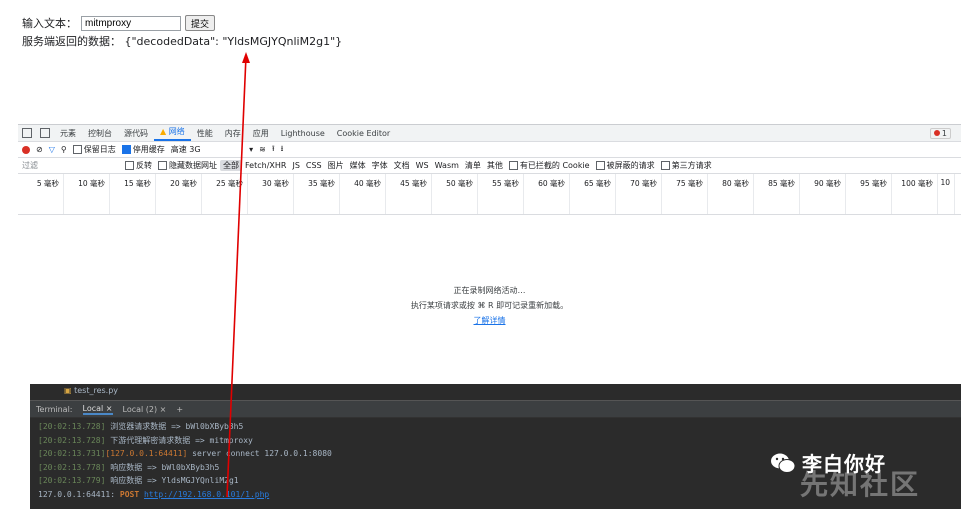 The height and width of the screenshot is (509, 961). Describe the element at coordinates (282, 150) in the screenshot. I see `download-icon: ⭳` at that location.